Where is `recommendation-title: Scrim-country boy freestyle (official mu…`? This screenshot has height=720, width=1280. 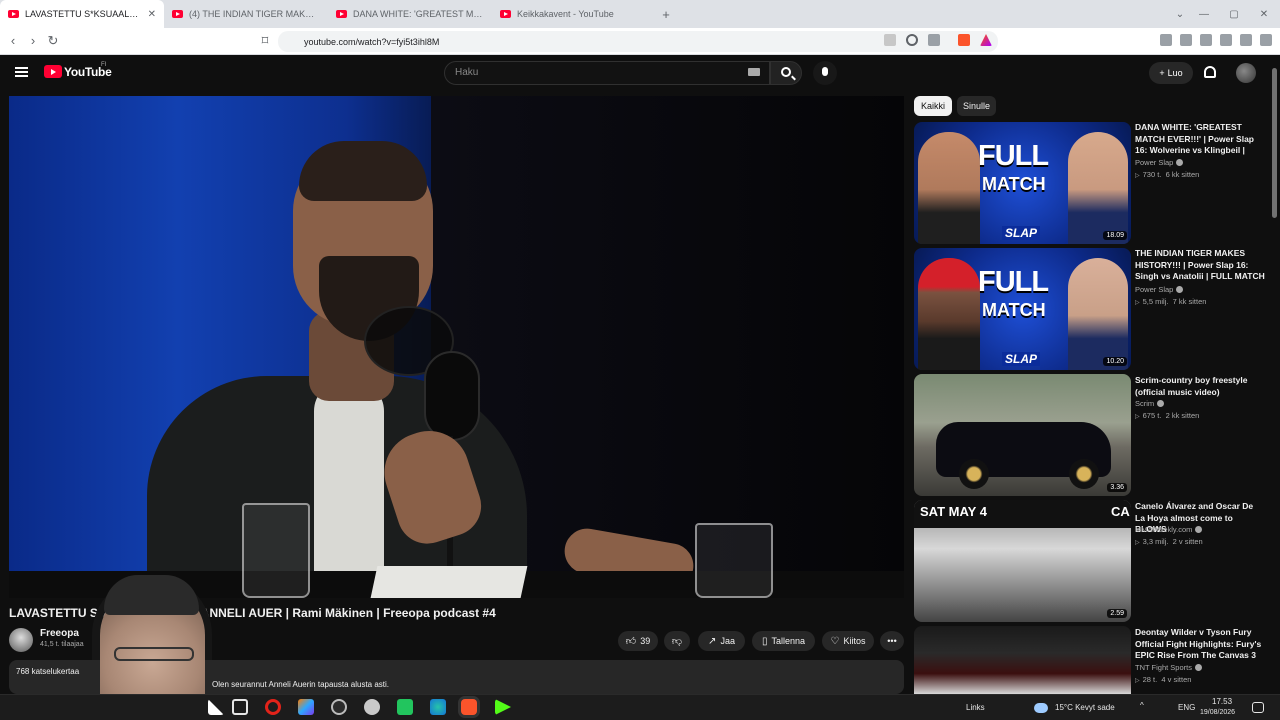 recommendation-title: Scrim-country boy freestyle (official mu… is located at coordinates (1200, 386).